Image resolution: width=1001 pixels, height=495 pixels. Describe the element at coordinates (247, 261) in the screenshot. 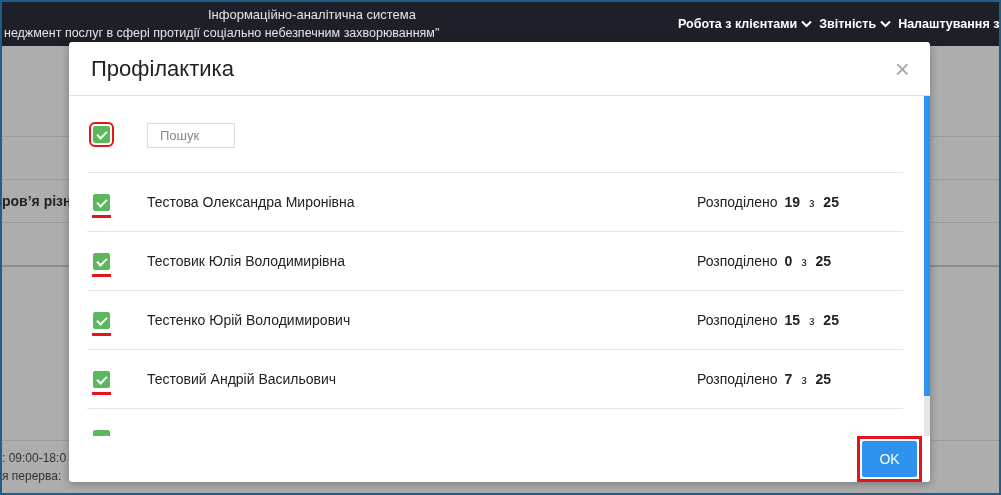

I see `person-name: Тестовик Юлія Володимирівна` at that location.